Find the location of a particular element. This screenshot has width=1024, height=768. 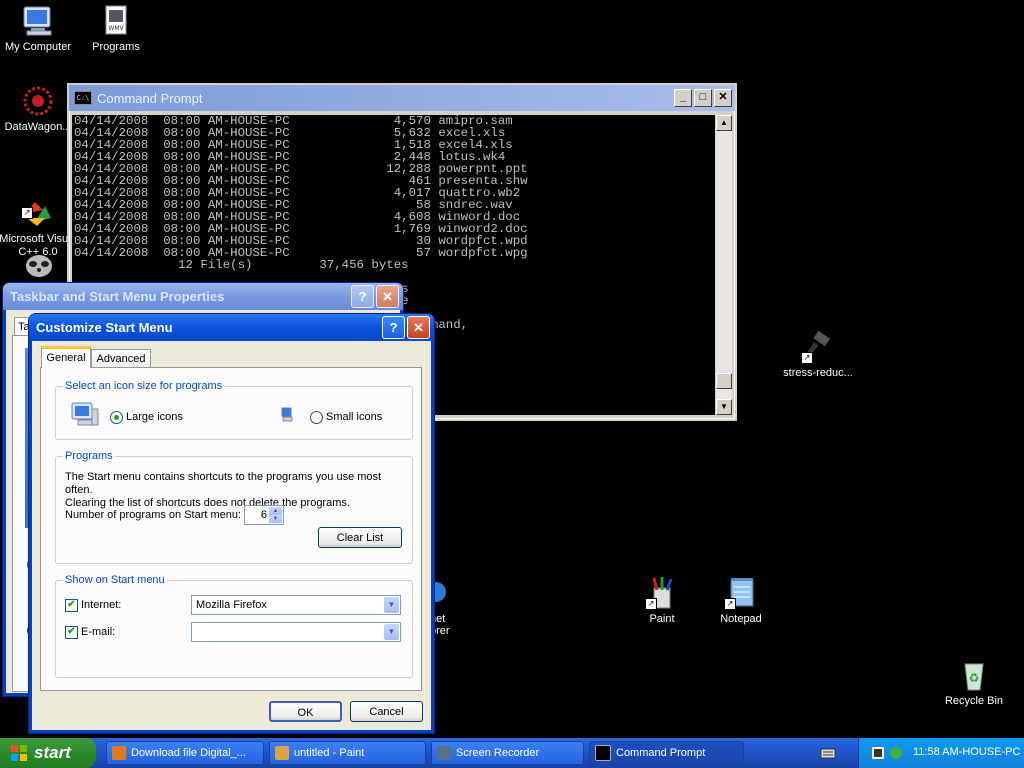

task-label: untitled - Paint is located at coordinates (329, 753).